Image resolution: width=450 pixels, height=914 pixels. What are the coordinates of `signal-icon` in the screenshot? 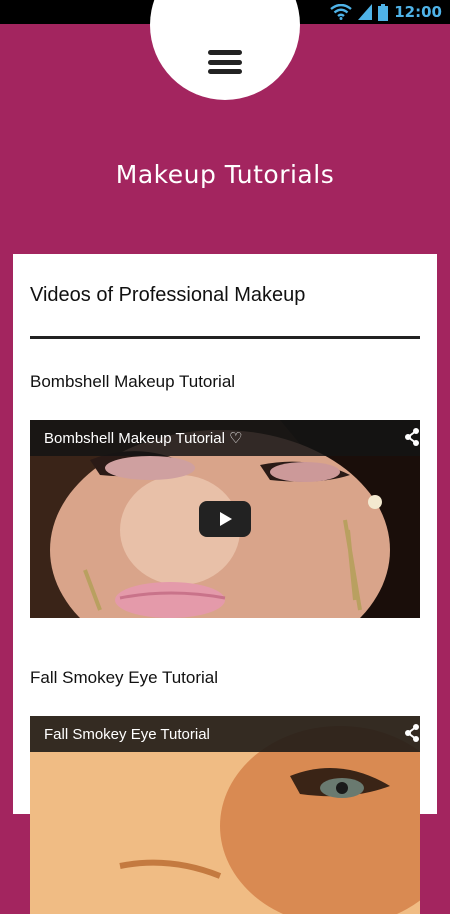 It's located at (365, 12).